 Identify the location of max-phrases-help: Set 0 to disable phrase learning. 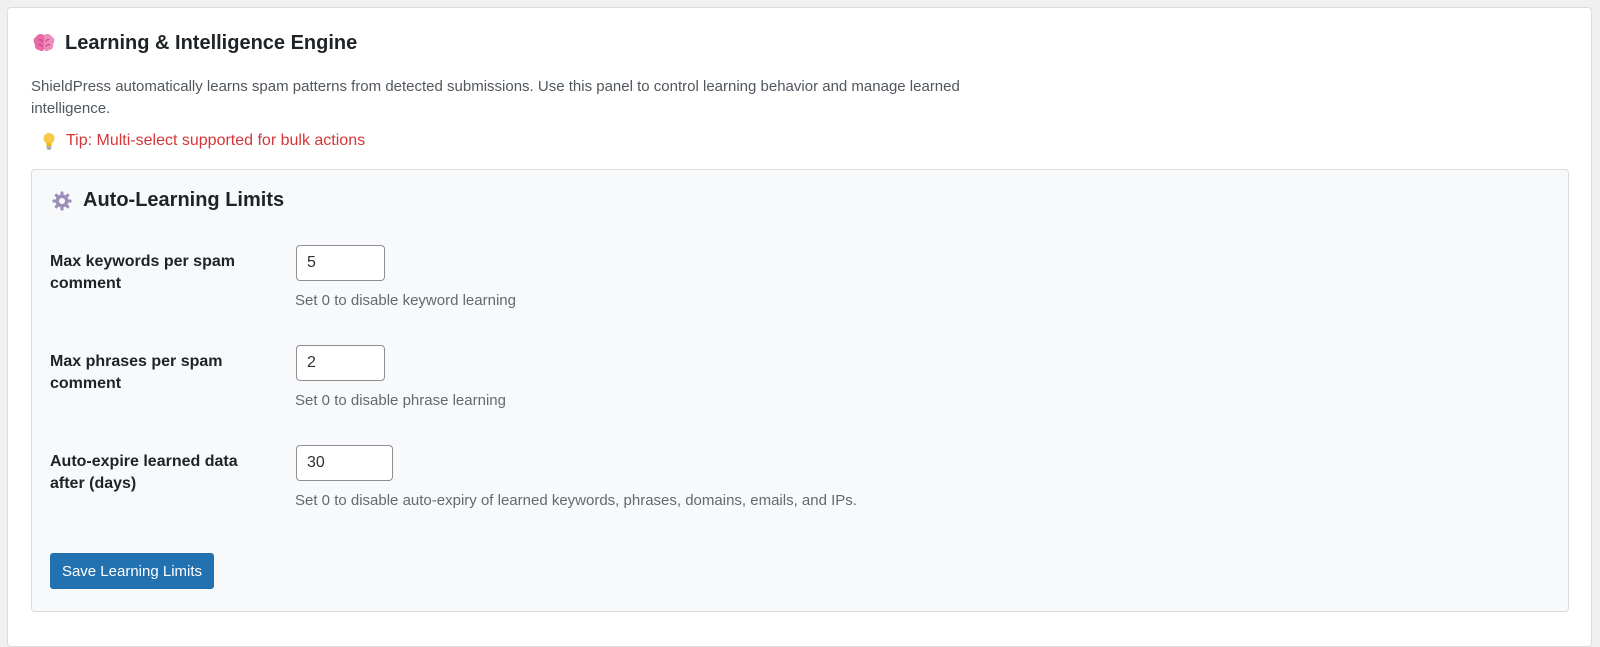
(400, 400).